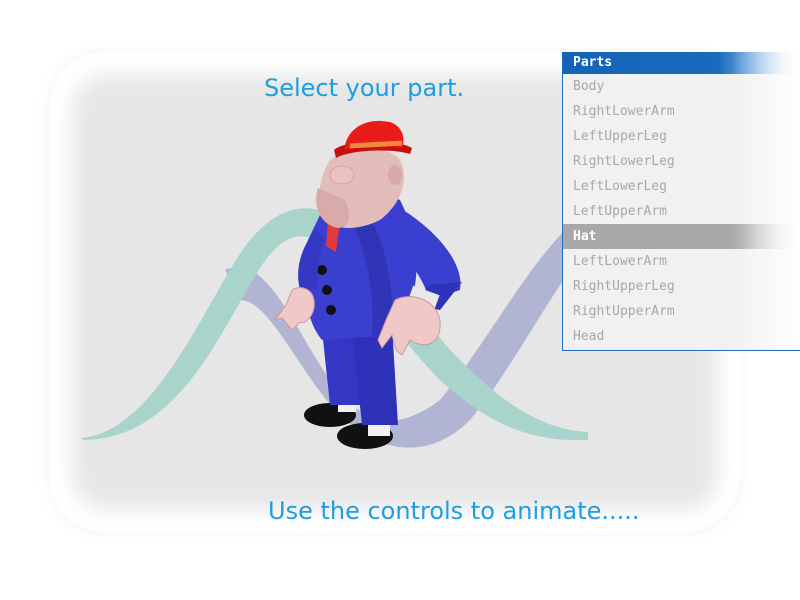 The width and height of the screenshot is (800, 600). I want to click on left-hand, so click(294, 309).